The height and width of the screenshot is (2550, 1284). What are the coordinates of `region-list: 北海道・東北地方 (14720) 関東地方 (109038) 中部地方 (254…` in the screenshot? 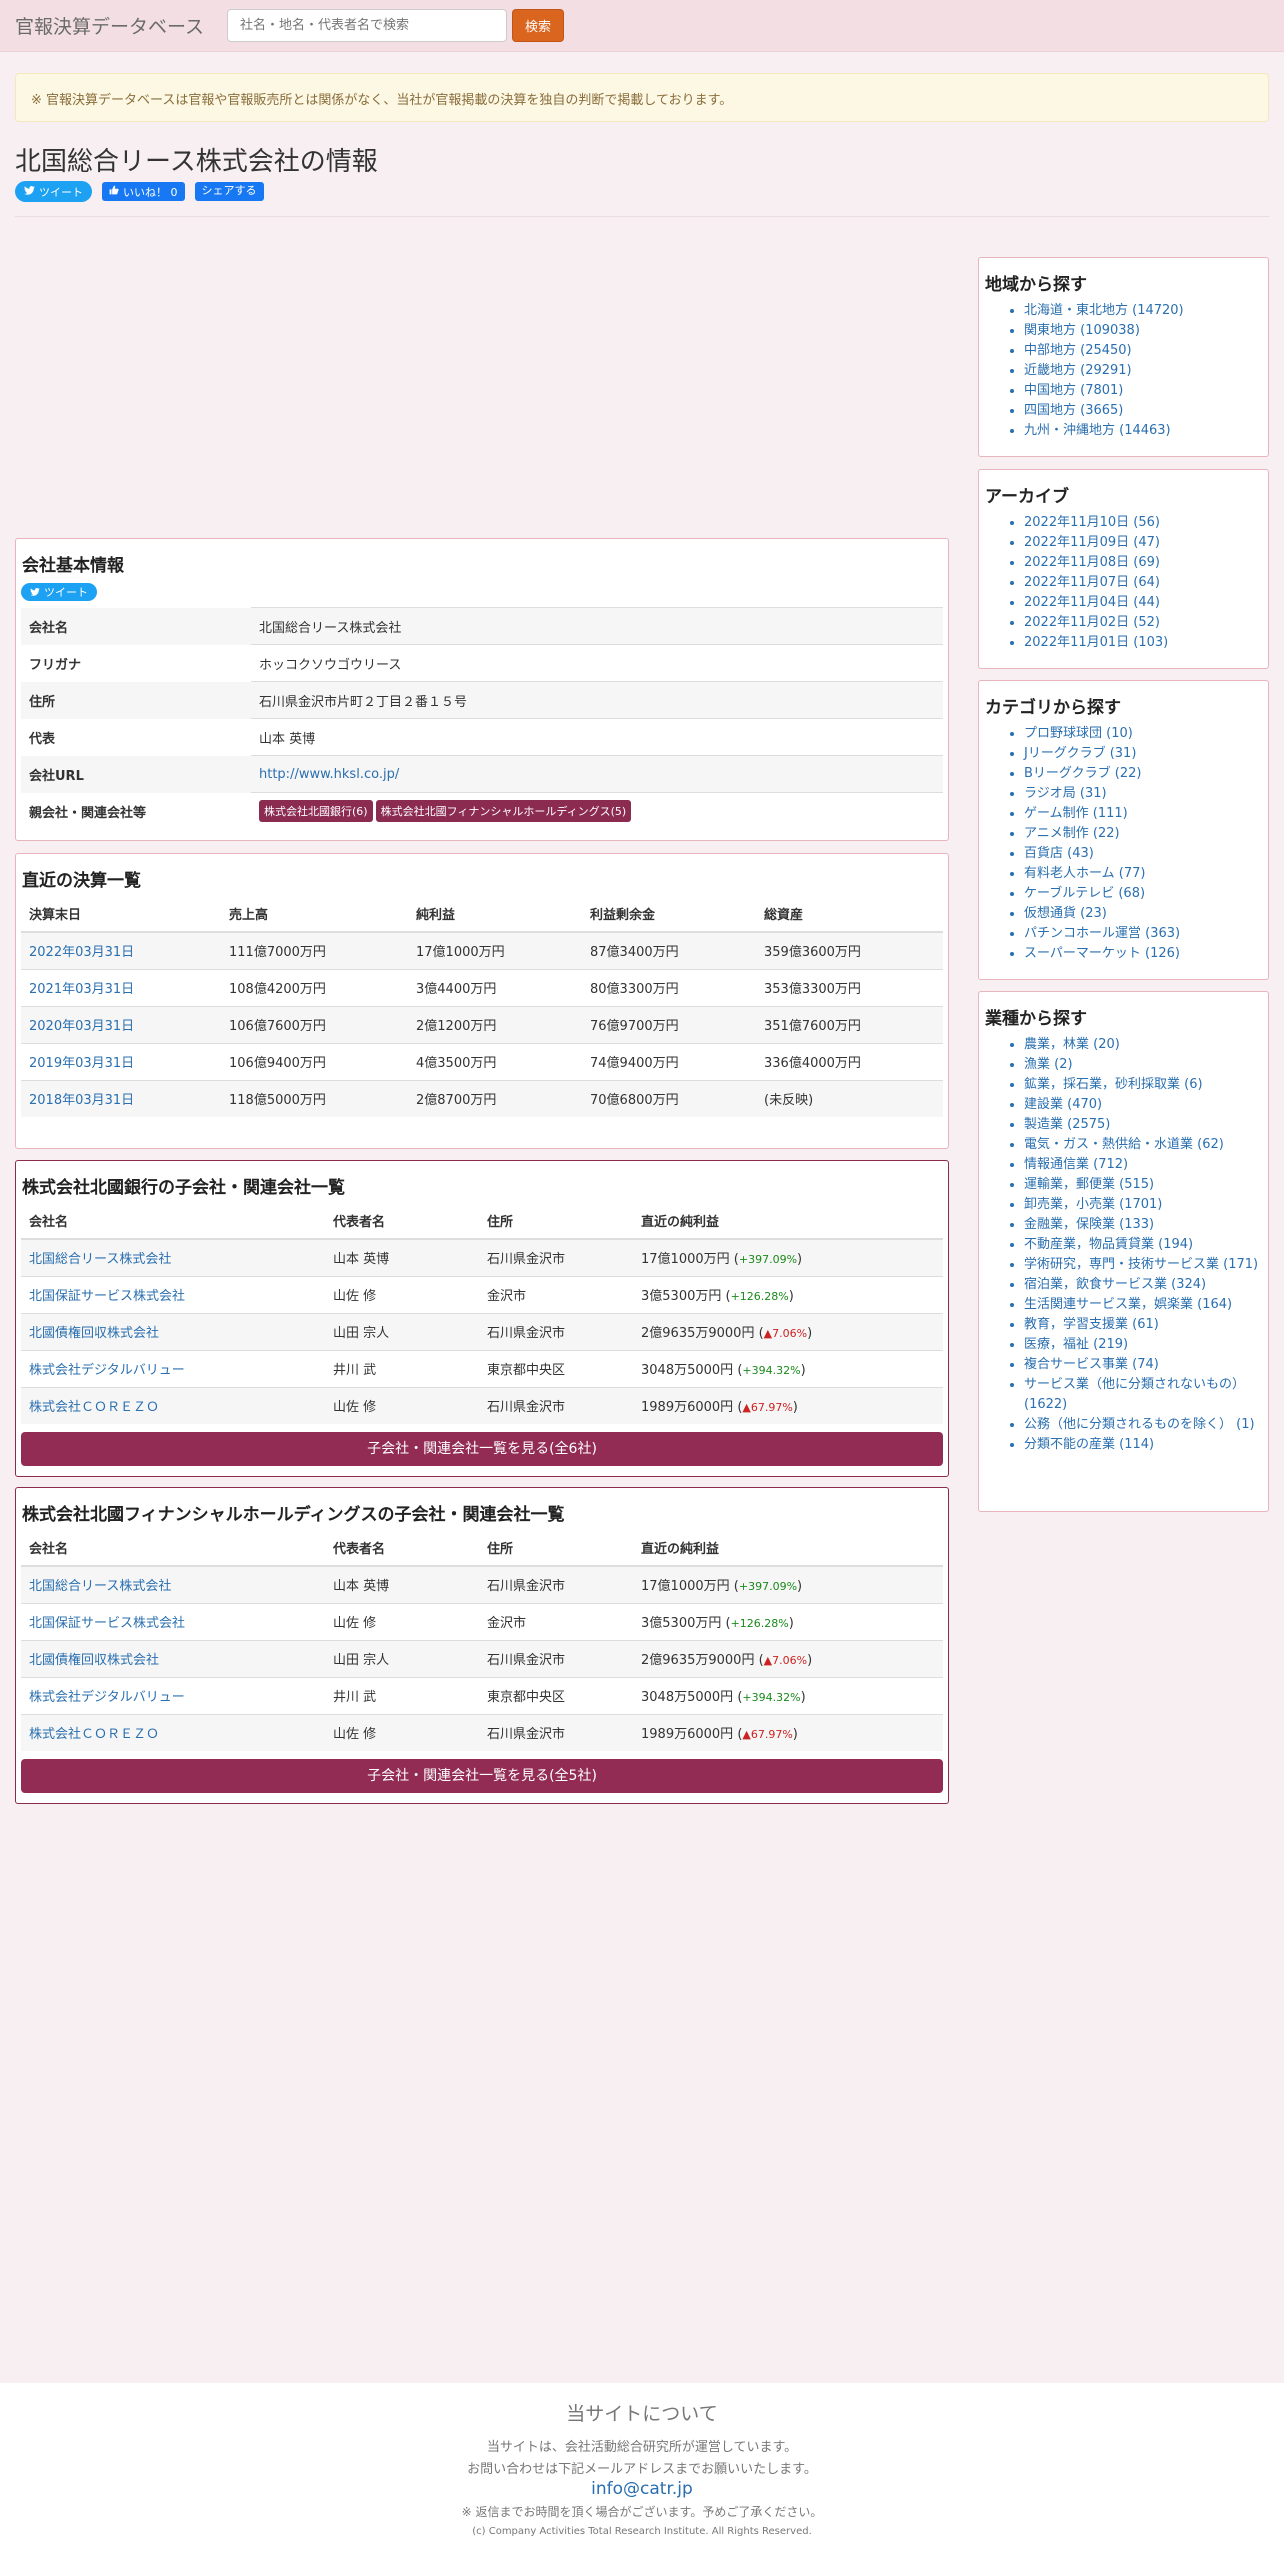 It's located at (1146, 371).